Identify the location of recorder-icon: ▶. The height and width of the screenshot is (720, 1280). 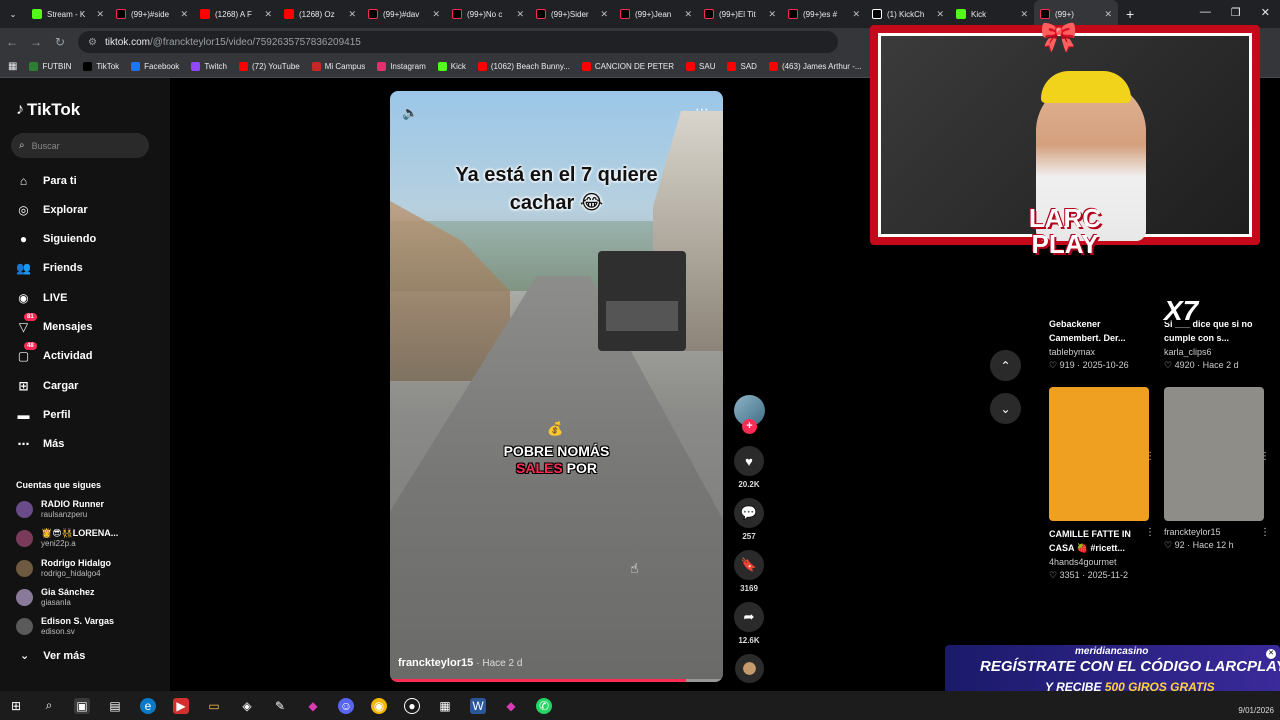
(181, 705).